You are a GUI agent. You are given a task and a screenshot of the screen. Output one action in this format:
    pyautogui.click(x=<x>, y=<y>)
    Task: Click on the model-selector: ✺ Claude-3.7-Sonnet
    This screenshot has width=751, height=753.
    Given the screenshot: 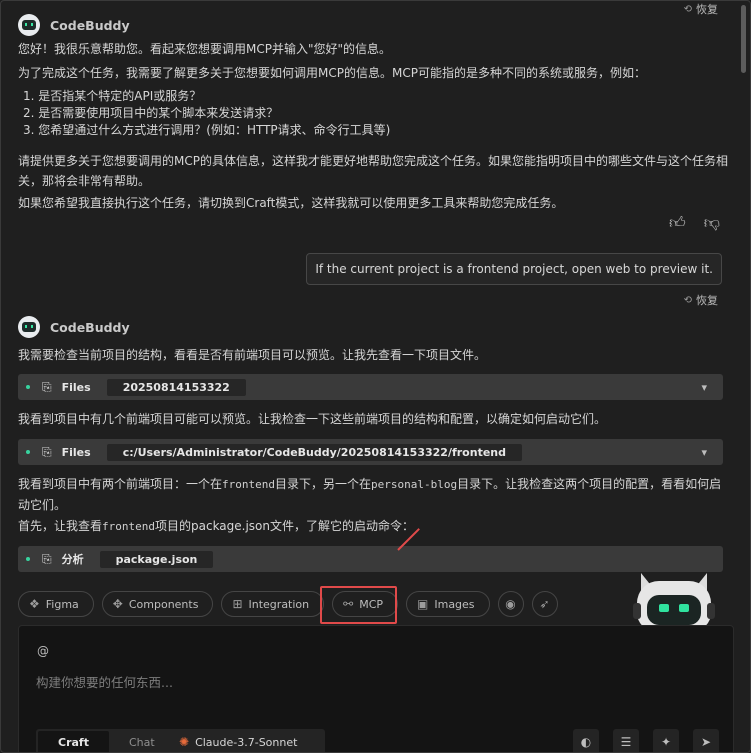 What is the action you would take?
    pyautogui.click(x=245, y=740)
    